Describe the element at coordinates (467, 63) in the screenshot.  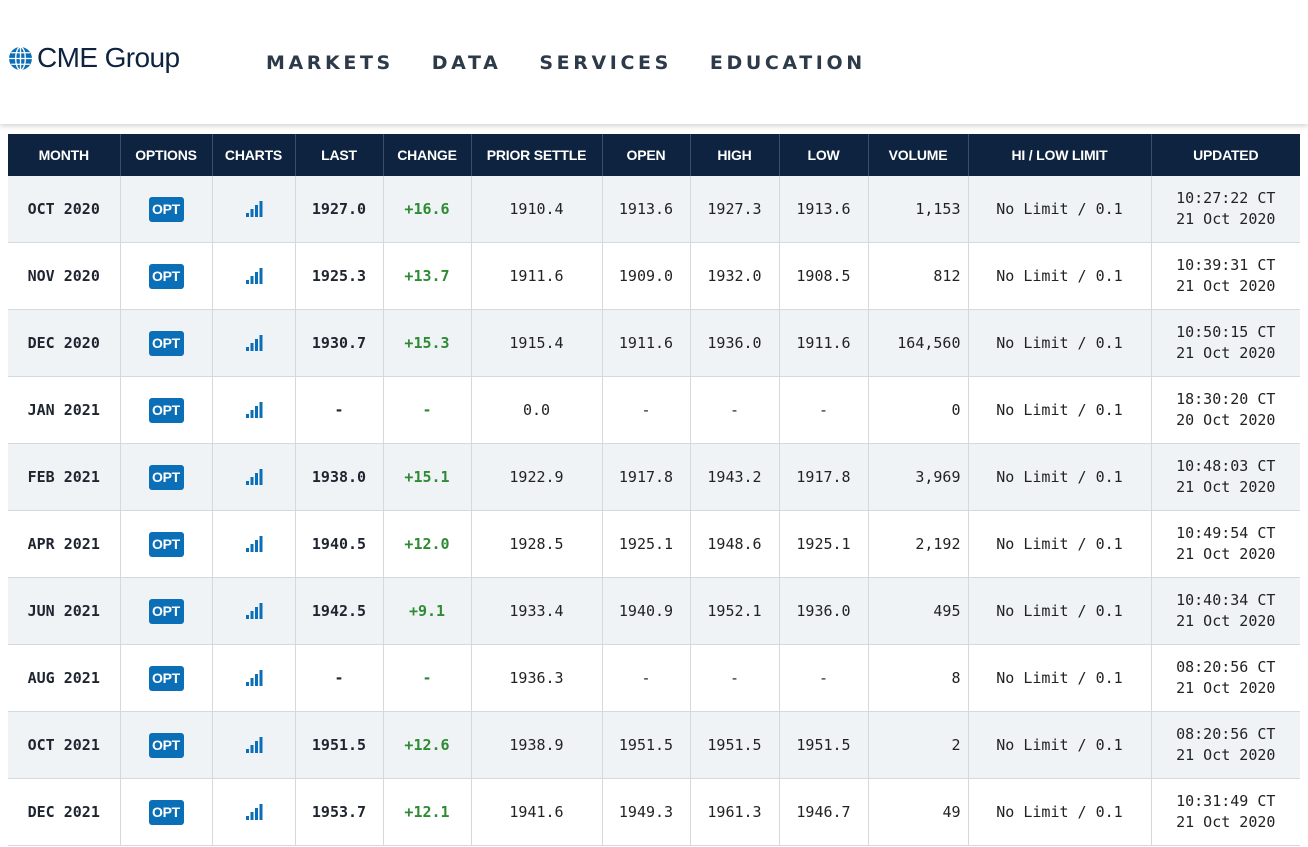
I see `nav-data: DATA` at that location.